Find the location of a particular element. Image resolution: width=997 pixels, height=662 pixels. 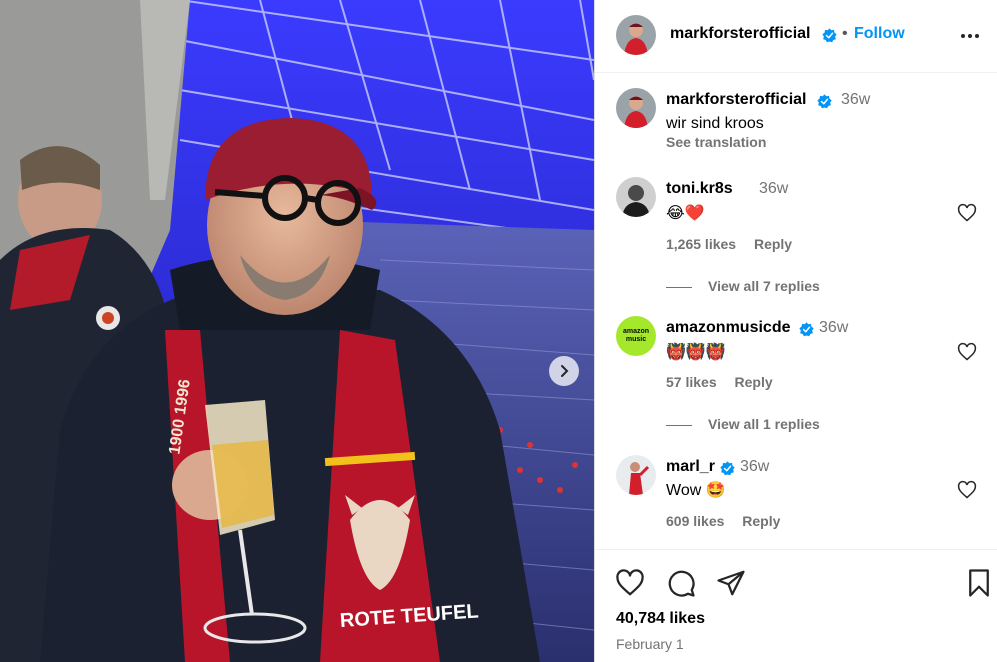

comment-meta: 609 likes Reply is located at coordinates (723, 521).